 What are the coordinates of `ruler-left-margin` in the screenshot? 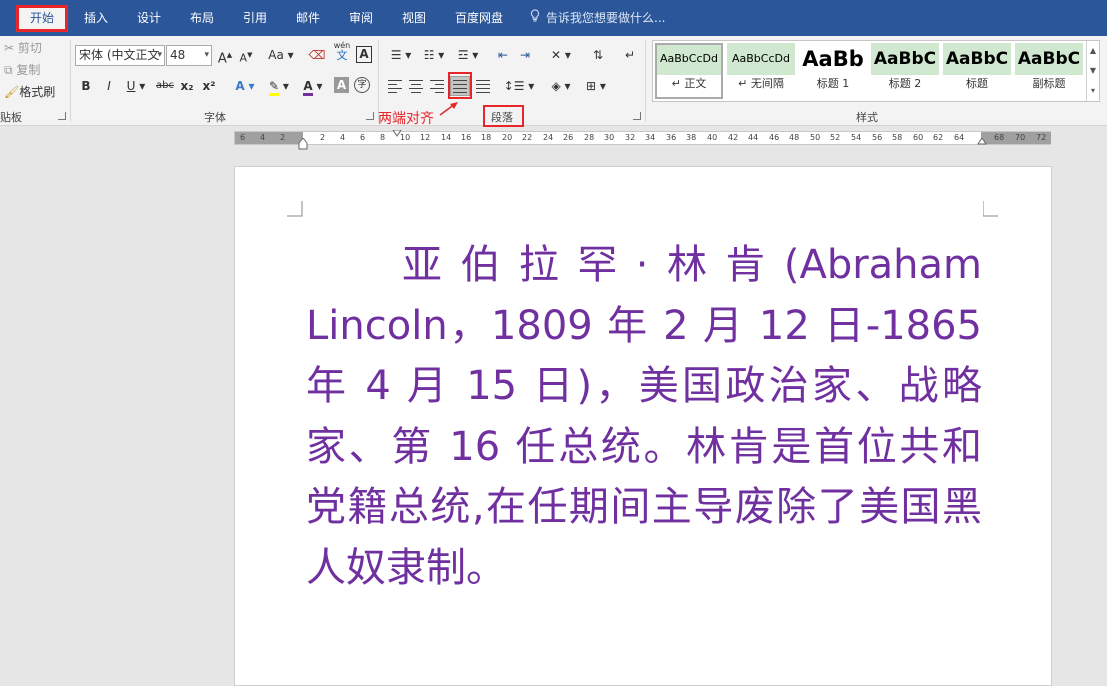 It's located at (269, 138).